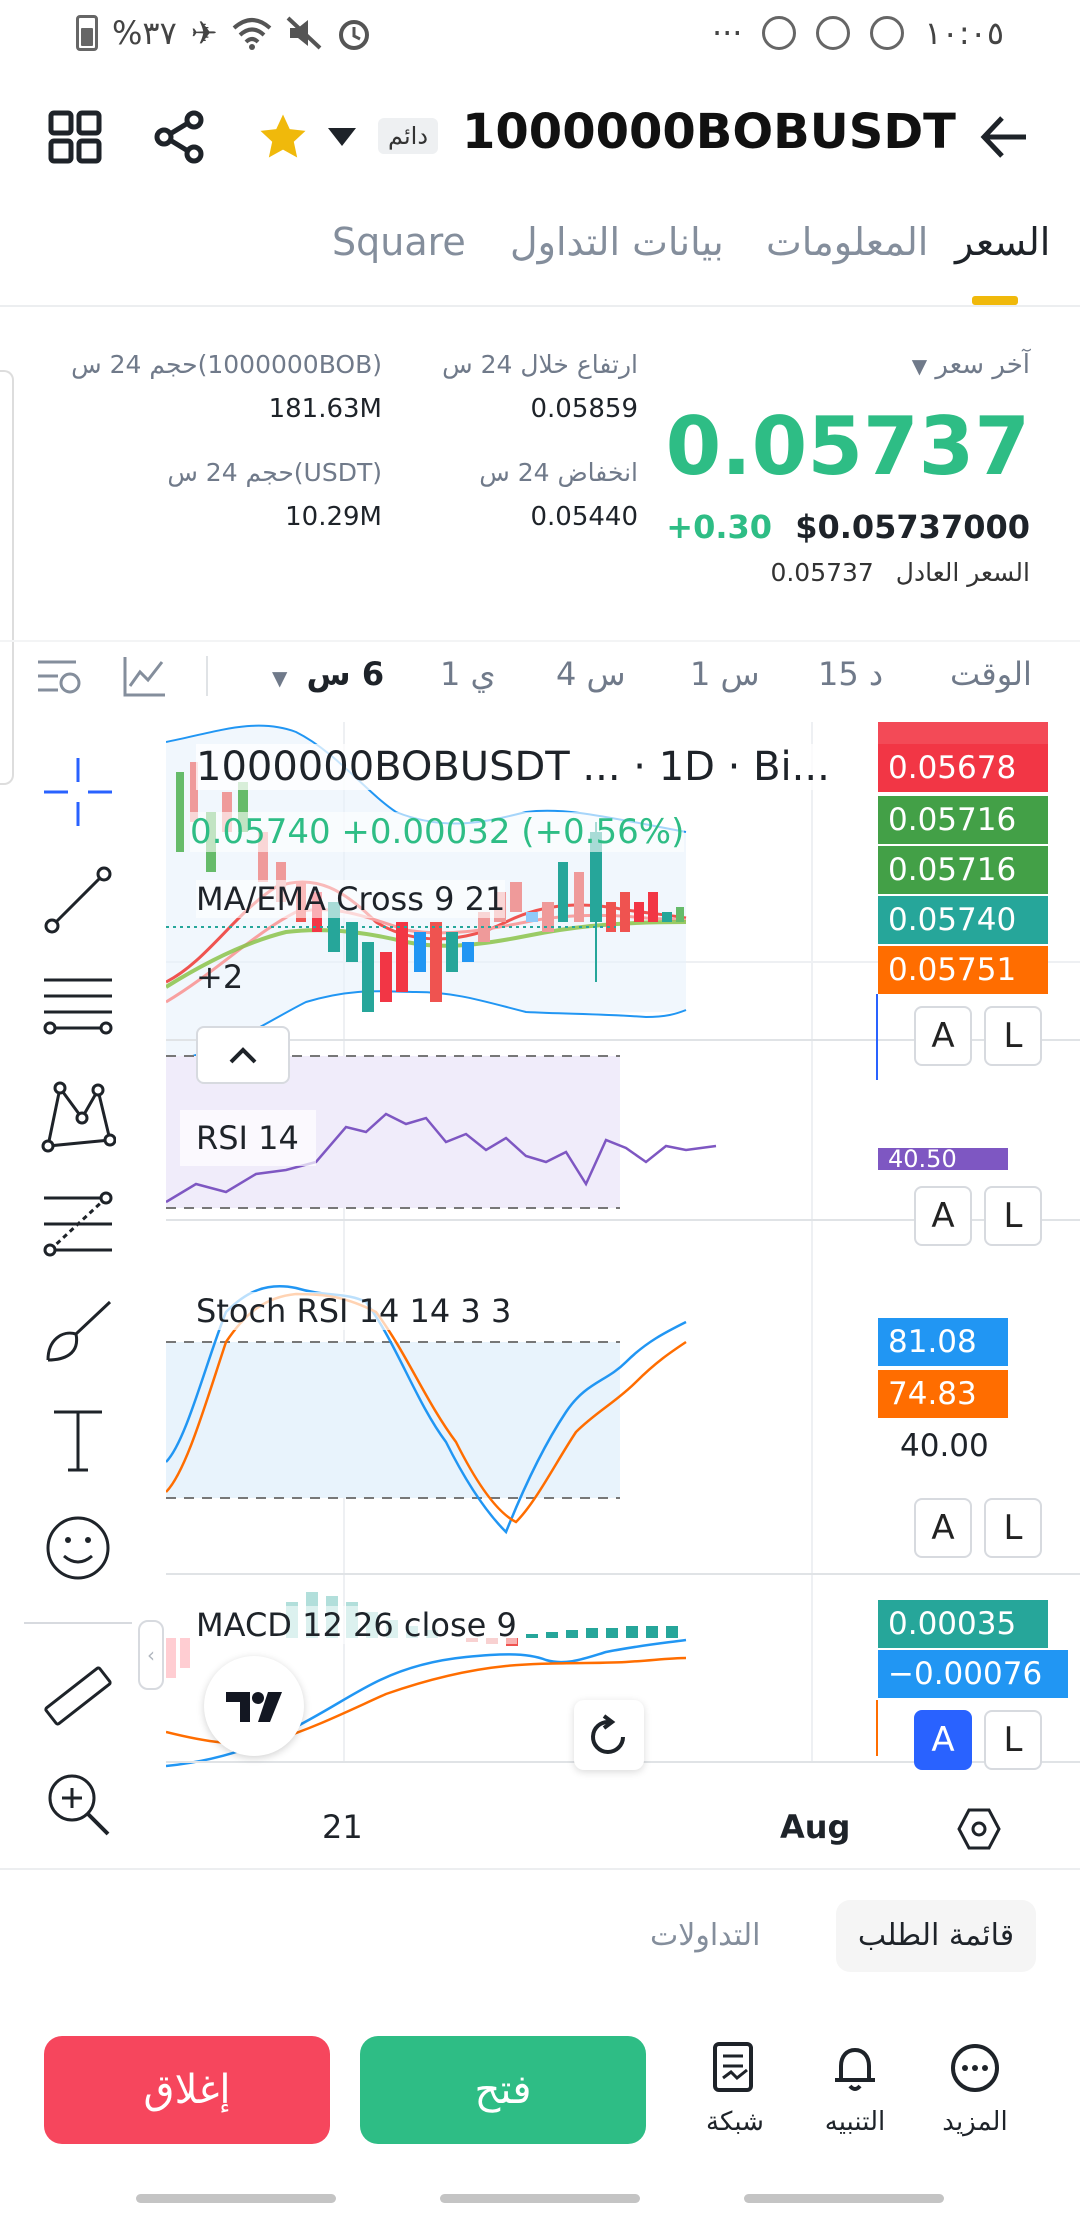 The image size is (1080, 2220). I want to click on download-icon, so click(779, 33).